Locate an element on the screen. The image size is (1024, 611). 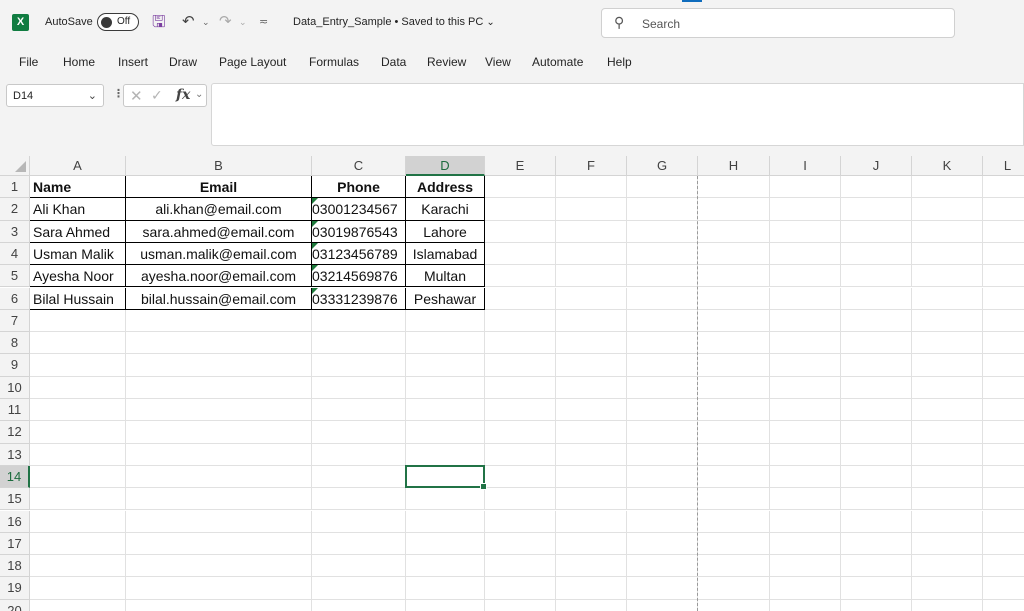
cell-h19 is located at coordinates (734, 588).